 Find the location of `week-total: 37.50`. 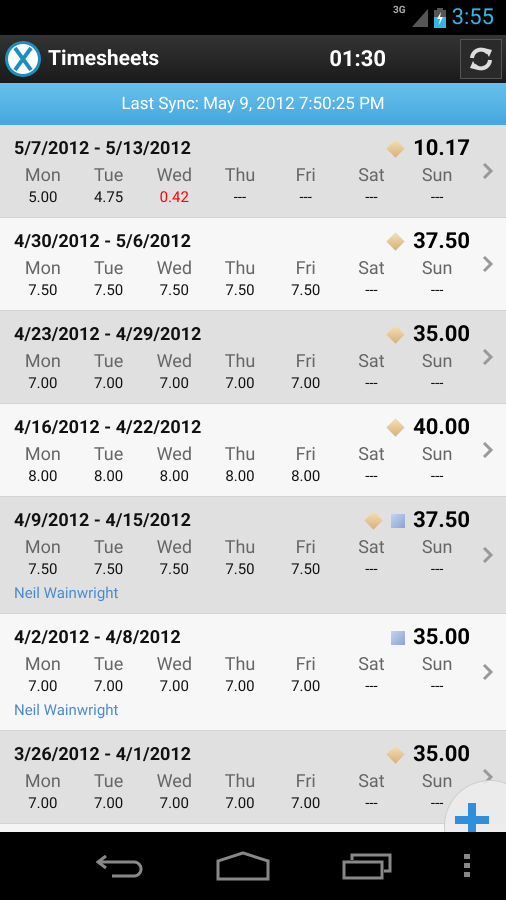

week-total: 37.50 is located at coordinates (441, 520).